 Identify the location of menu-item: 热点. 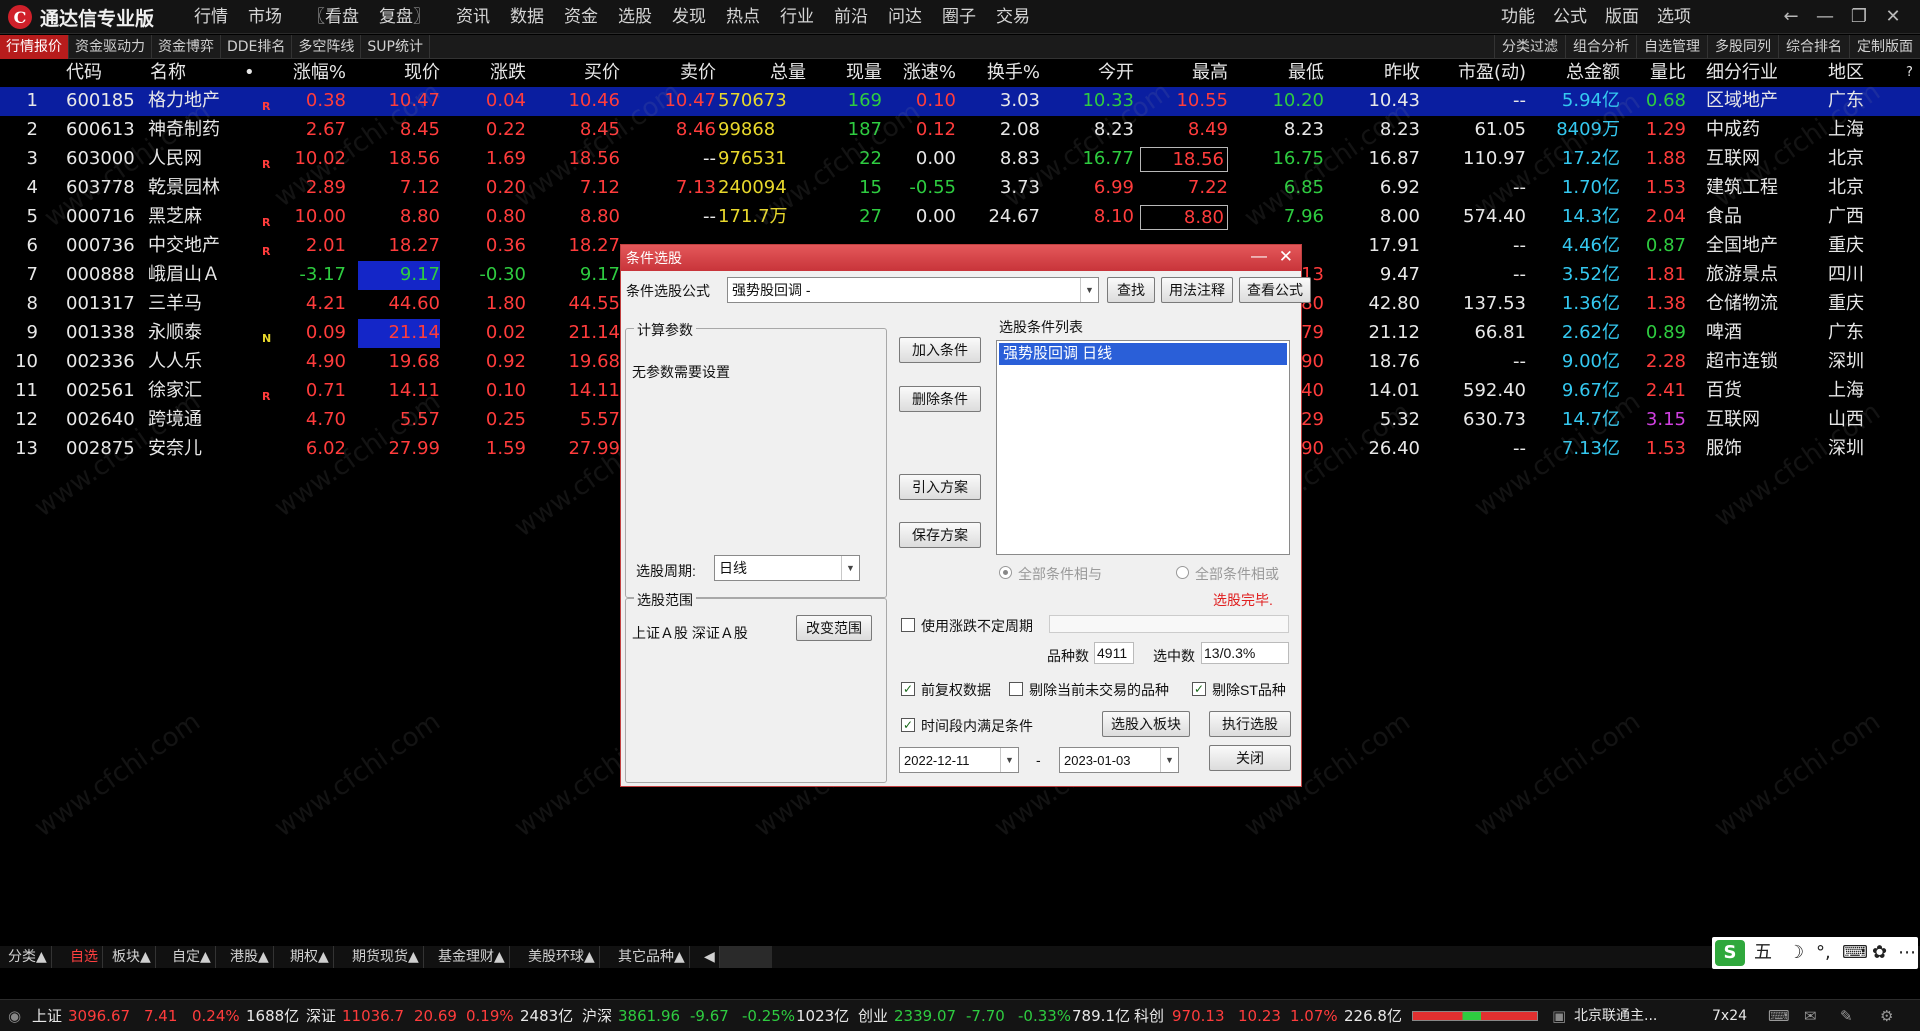
(743, 17).